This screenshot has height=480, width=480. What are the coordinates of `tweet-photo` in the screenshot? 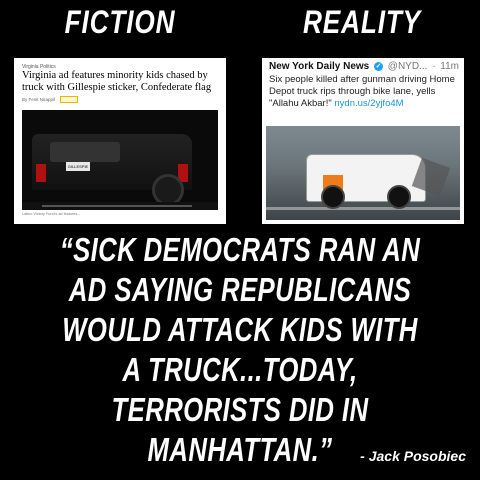 It's located at (363, 173).